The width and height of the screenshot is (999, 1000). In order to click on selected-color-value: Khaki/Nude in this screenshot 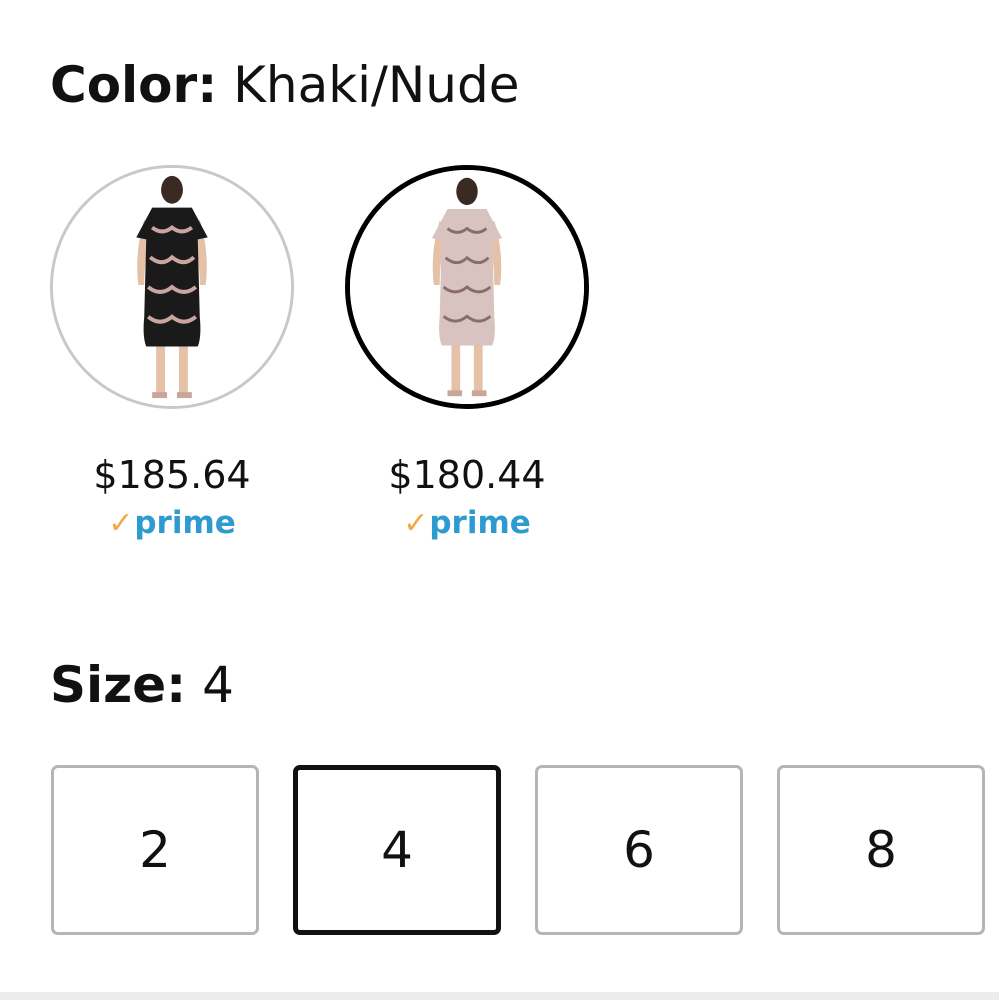, I will do `click(376, 85)`.